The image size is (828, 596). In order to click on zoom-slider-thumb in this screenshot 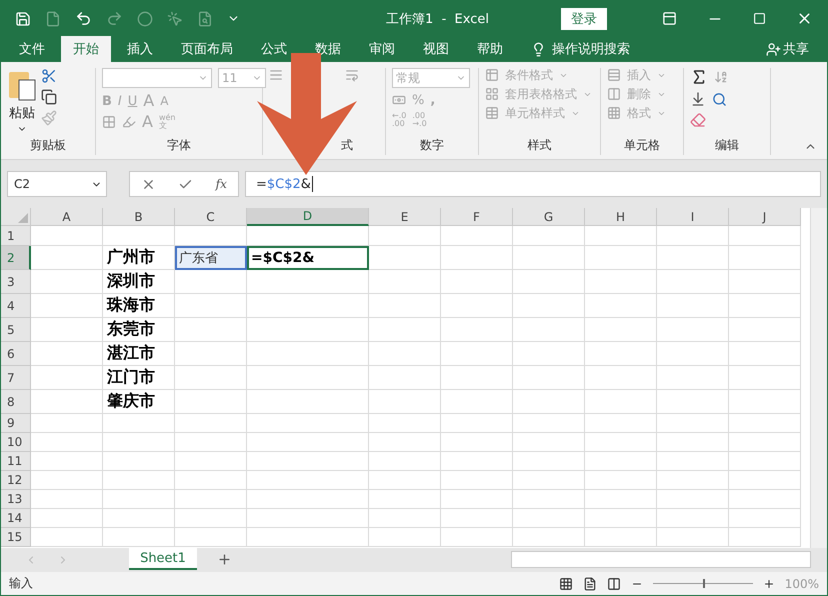, I will do `click(703, 583)`.